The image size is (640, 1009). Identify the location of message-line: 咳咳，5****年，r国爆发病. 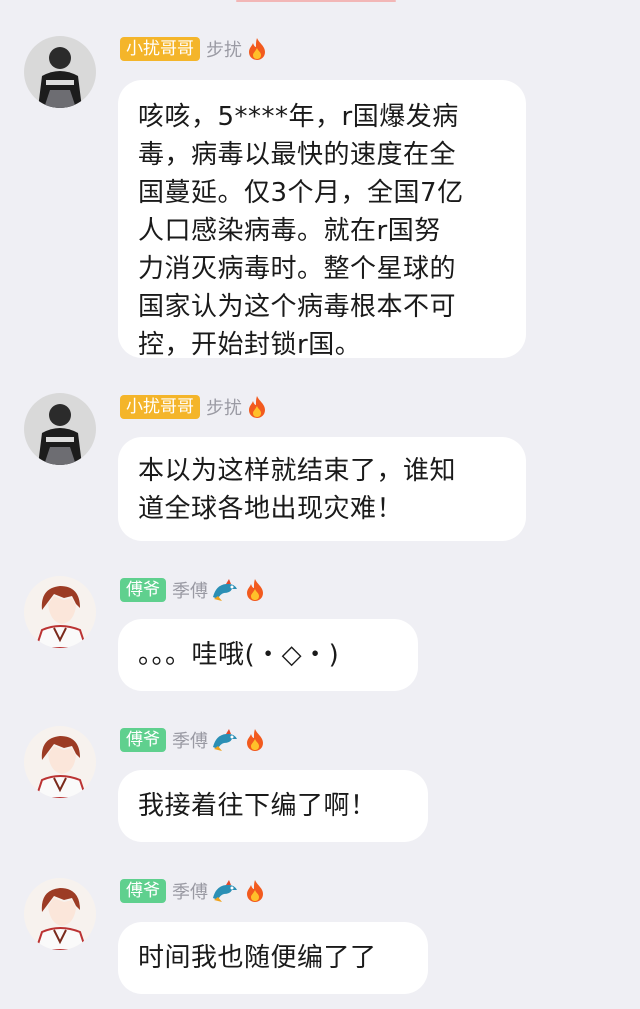
(298, 117).